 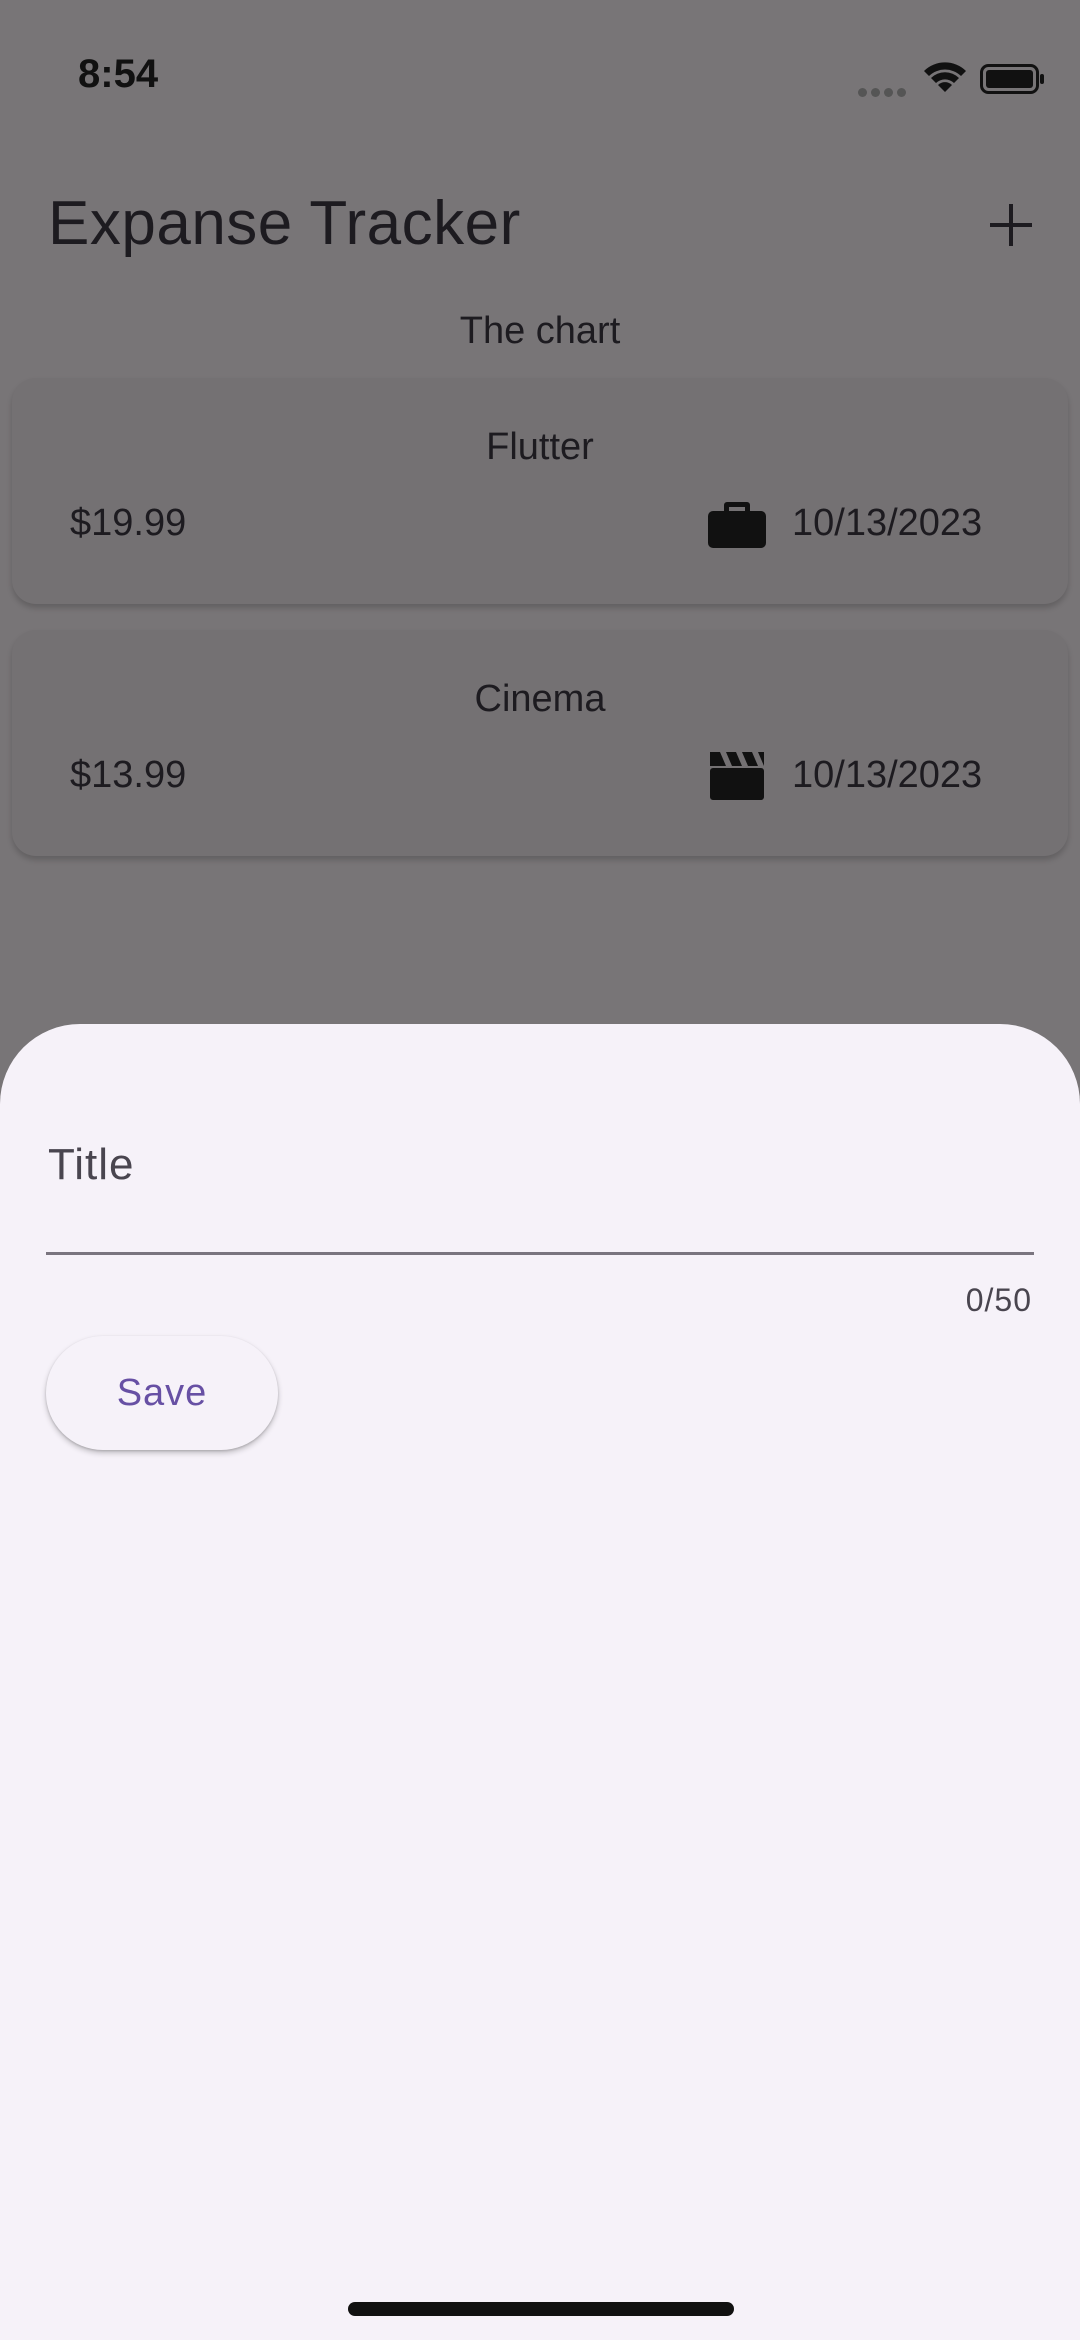 What do you see at coordinates (284, 223) in the screenshot?
I see `app-title: Expanse Tracker` at bounding box center [284, 223].